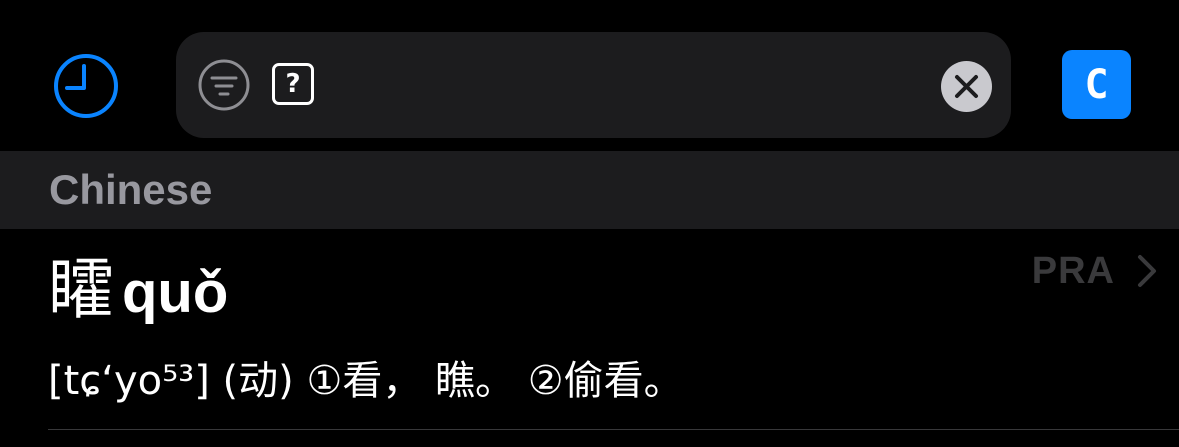  What do you see at coordinates (1147, 271) in the screenshot?
I see `chevron-right-icon` at bounding box center [1147, 271].